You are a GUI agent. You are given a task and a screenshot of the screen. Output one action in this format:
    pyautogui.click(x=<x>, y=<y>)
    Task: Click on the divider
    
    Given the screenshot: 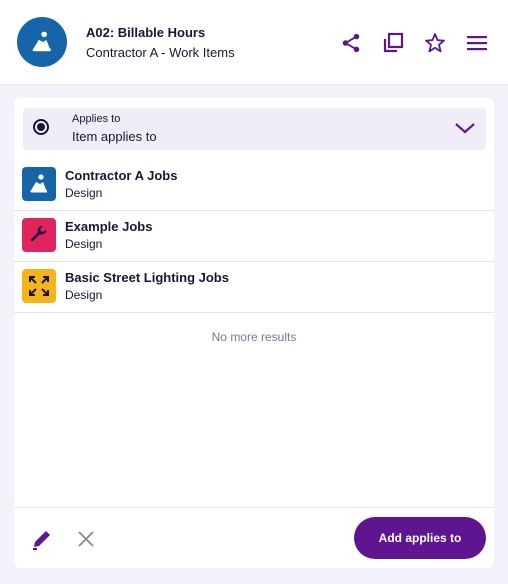 What is the action you would take?
    pyautogui.click(x=254, y=507)
    